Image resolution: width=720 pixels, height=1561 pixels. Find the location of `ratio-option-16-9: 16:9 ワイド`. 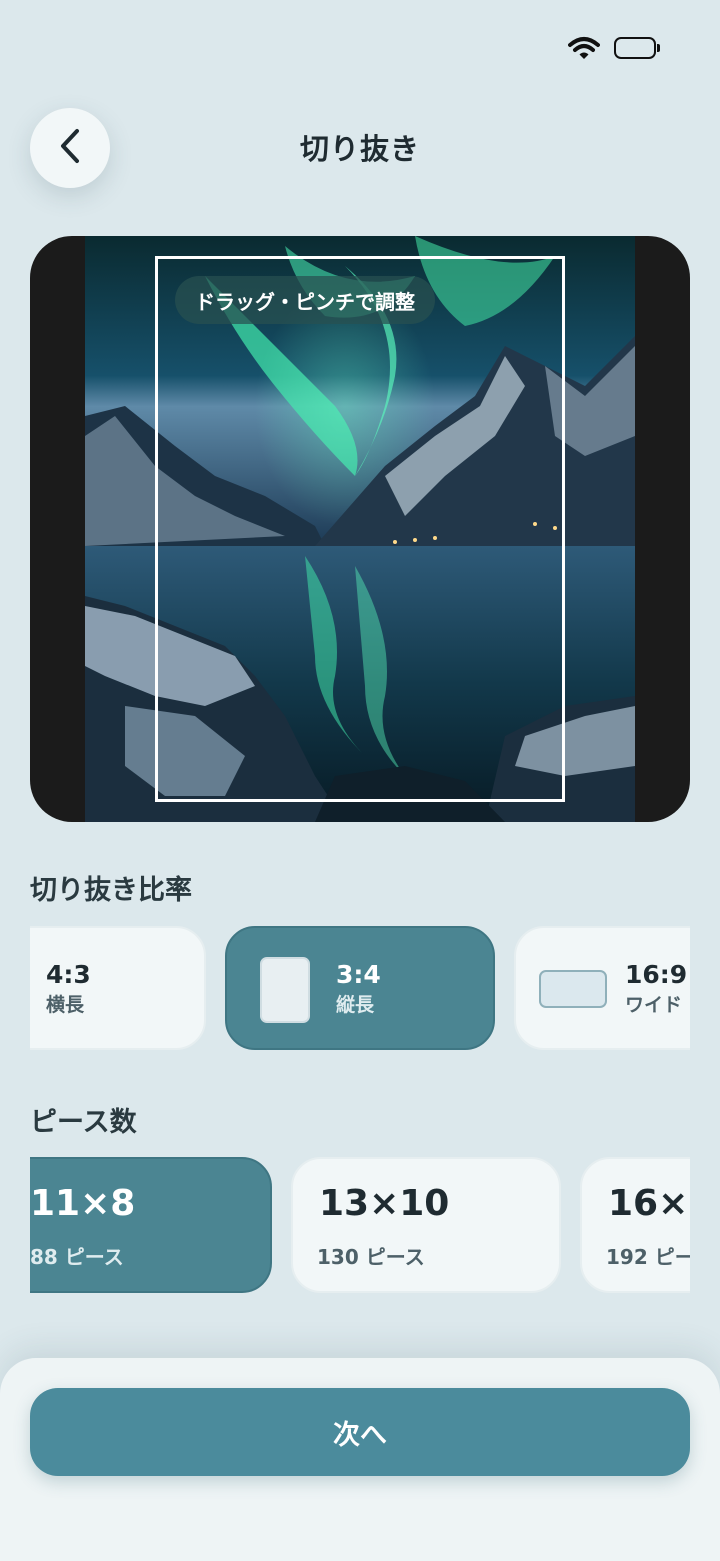

ratio-option-16-9: 16:9 ワイド is located at coordinates (602, 988).